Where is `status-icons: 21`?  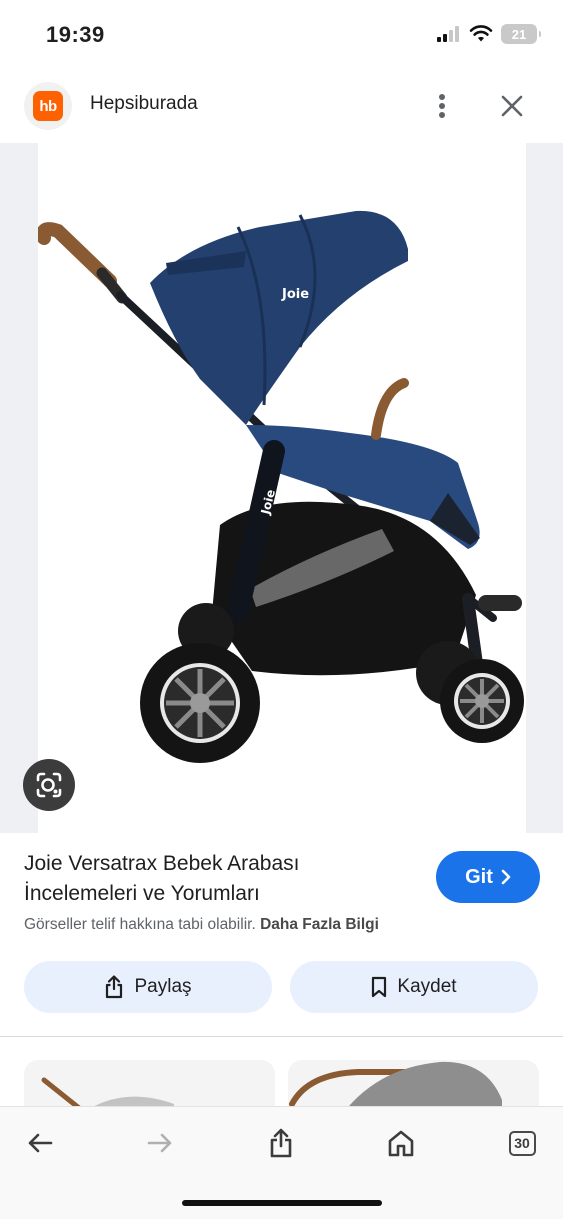 status-icons: 21 is located at coordinates (489, 34).